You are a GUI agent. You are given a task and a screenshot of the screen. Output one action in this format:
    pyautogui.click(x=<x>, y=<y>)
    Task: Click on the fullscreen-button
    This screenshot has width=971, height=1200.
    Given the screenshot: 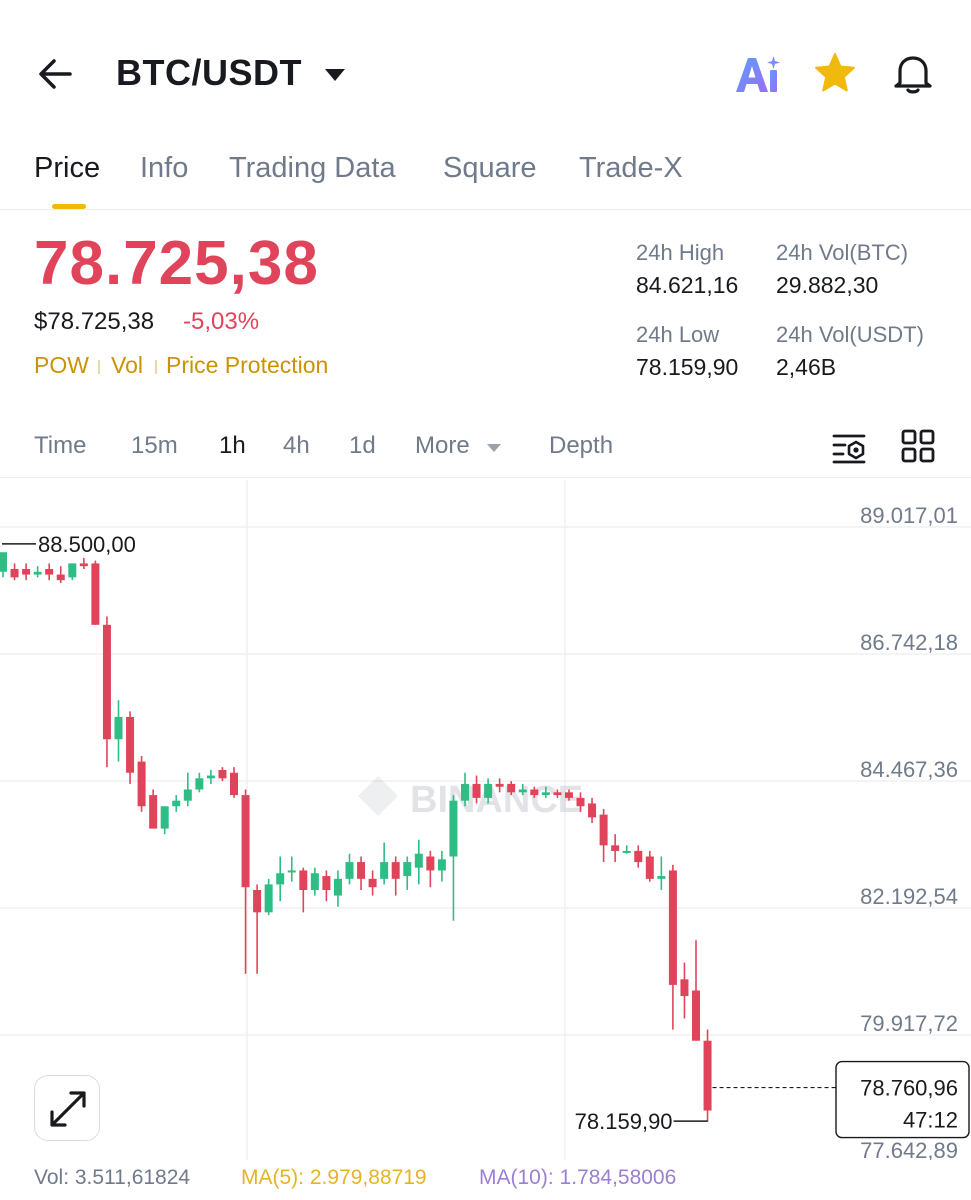 What is the action you would take?
    pyautogui.click(x=67, y=1108)
    